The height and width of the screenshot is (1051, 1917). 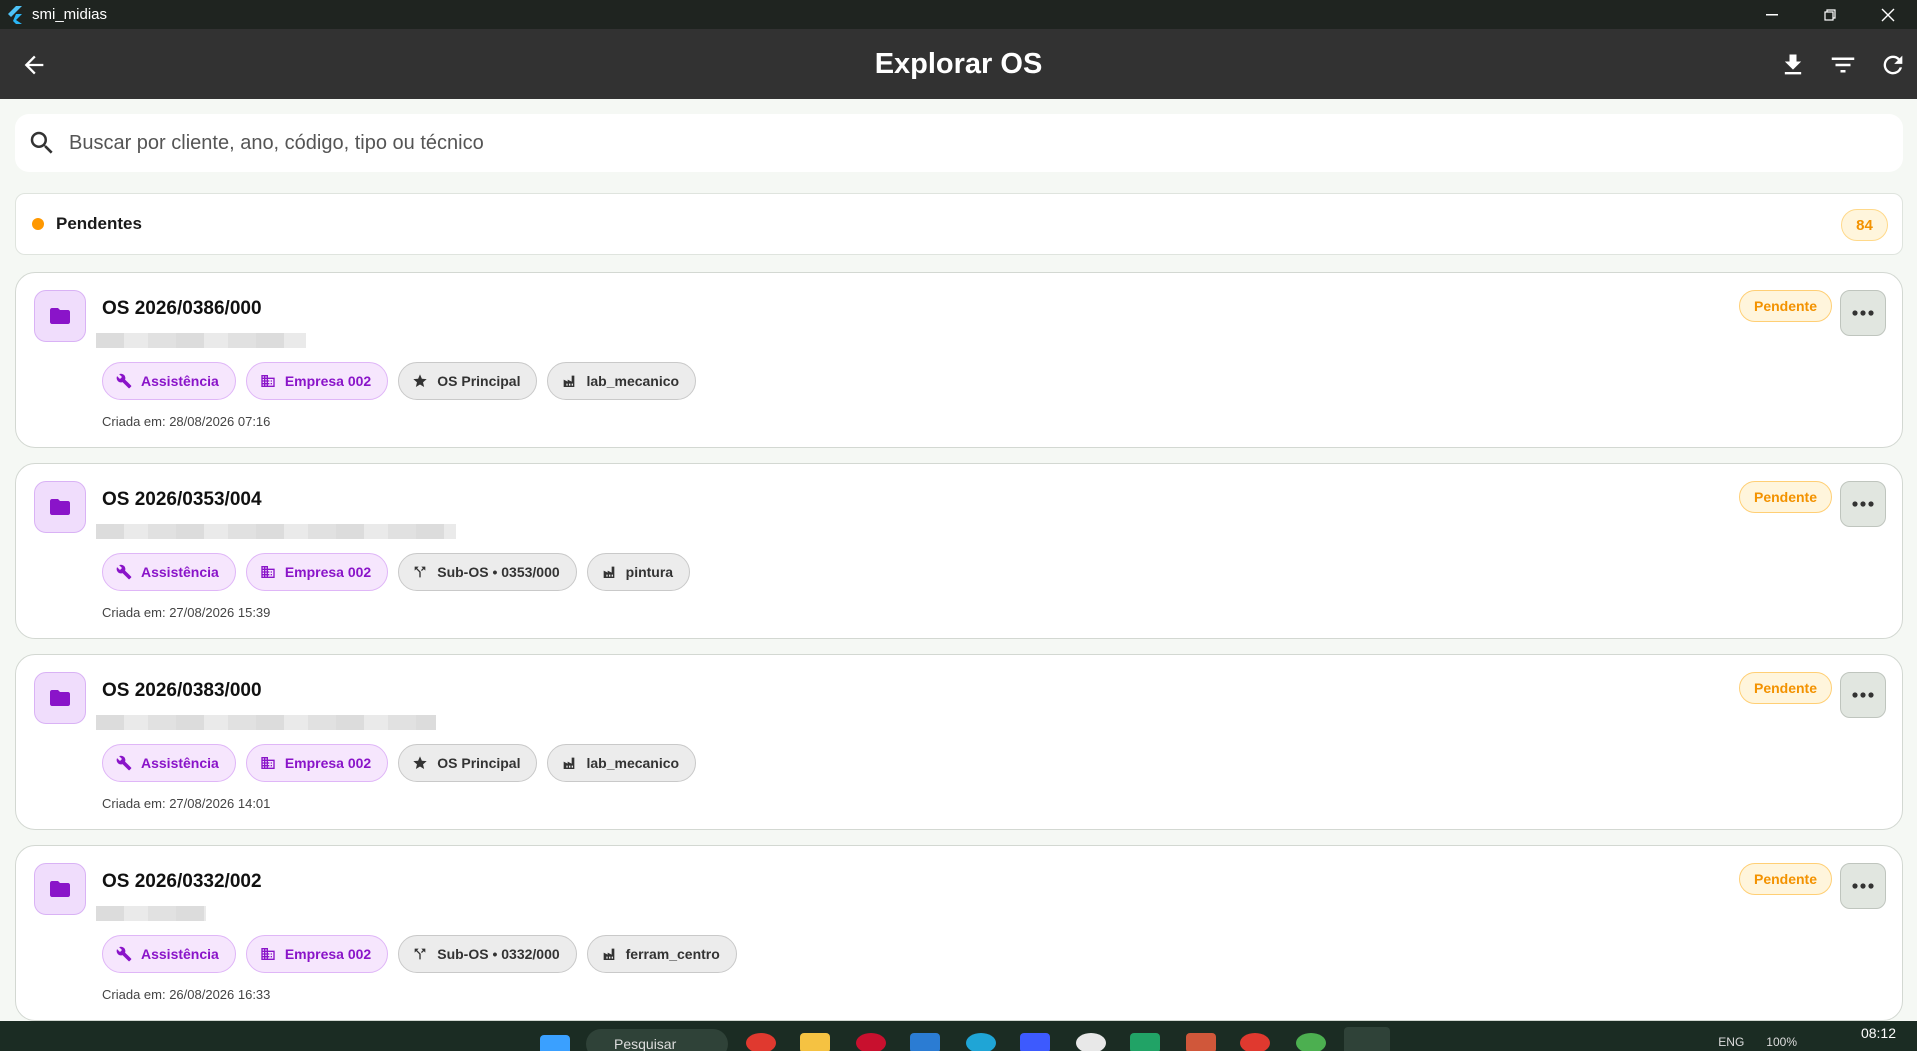 I want to click on minimize-icon, so click(x=1772, y=14).